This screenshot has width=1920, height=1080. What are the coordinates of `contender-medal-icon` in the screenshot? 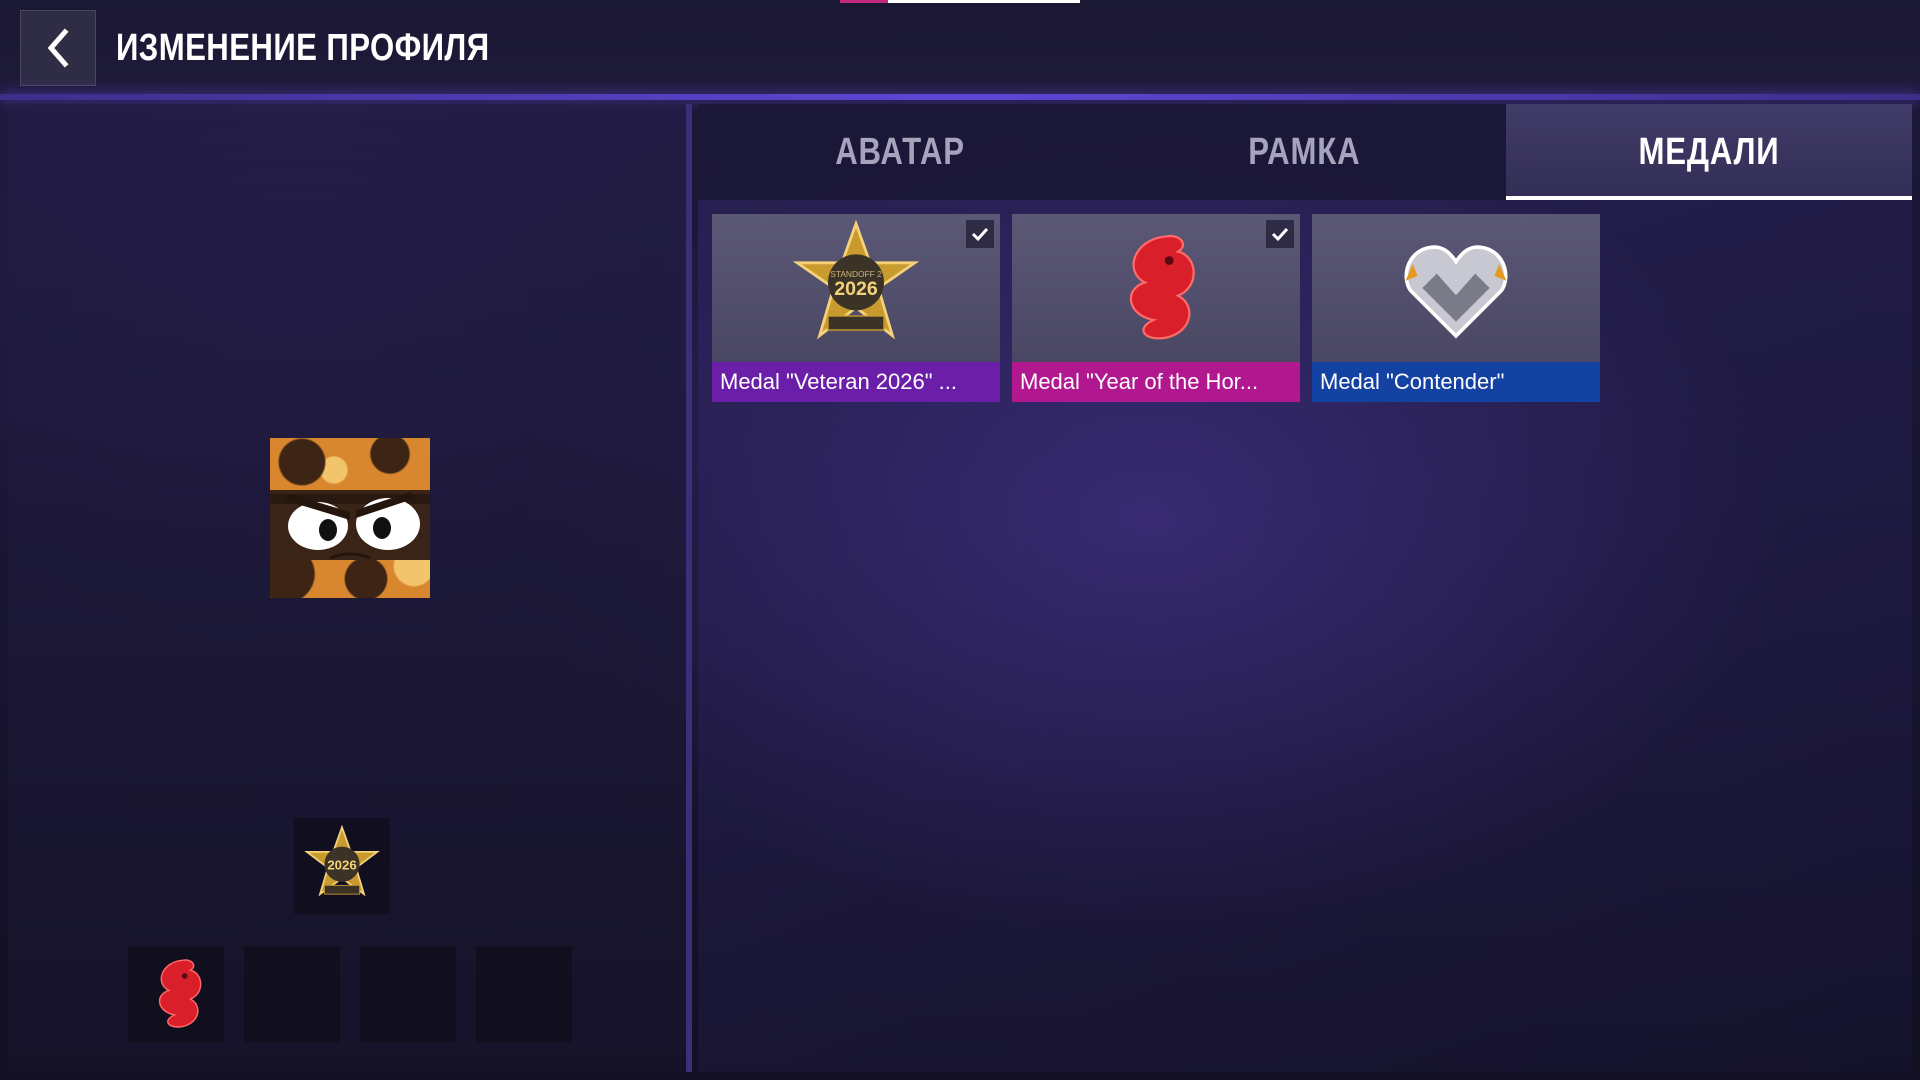 It's located at (1456, 292).